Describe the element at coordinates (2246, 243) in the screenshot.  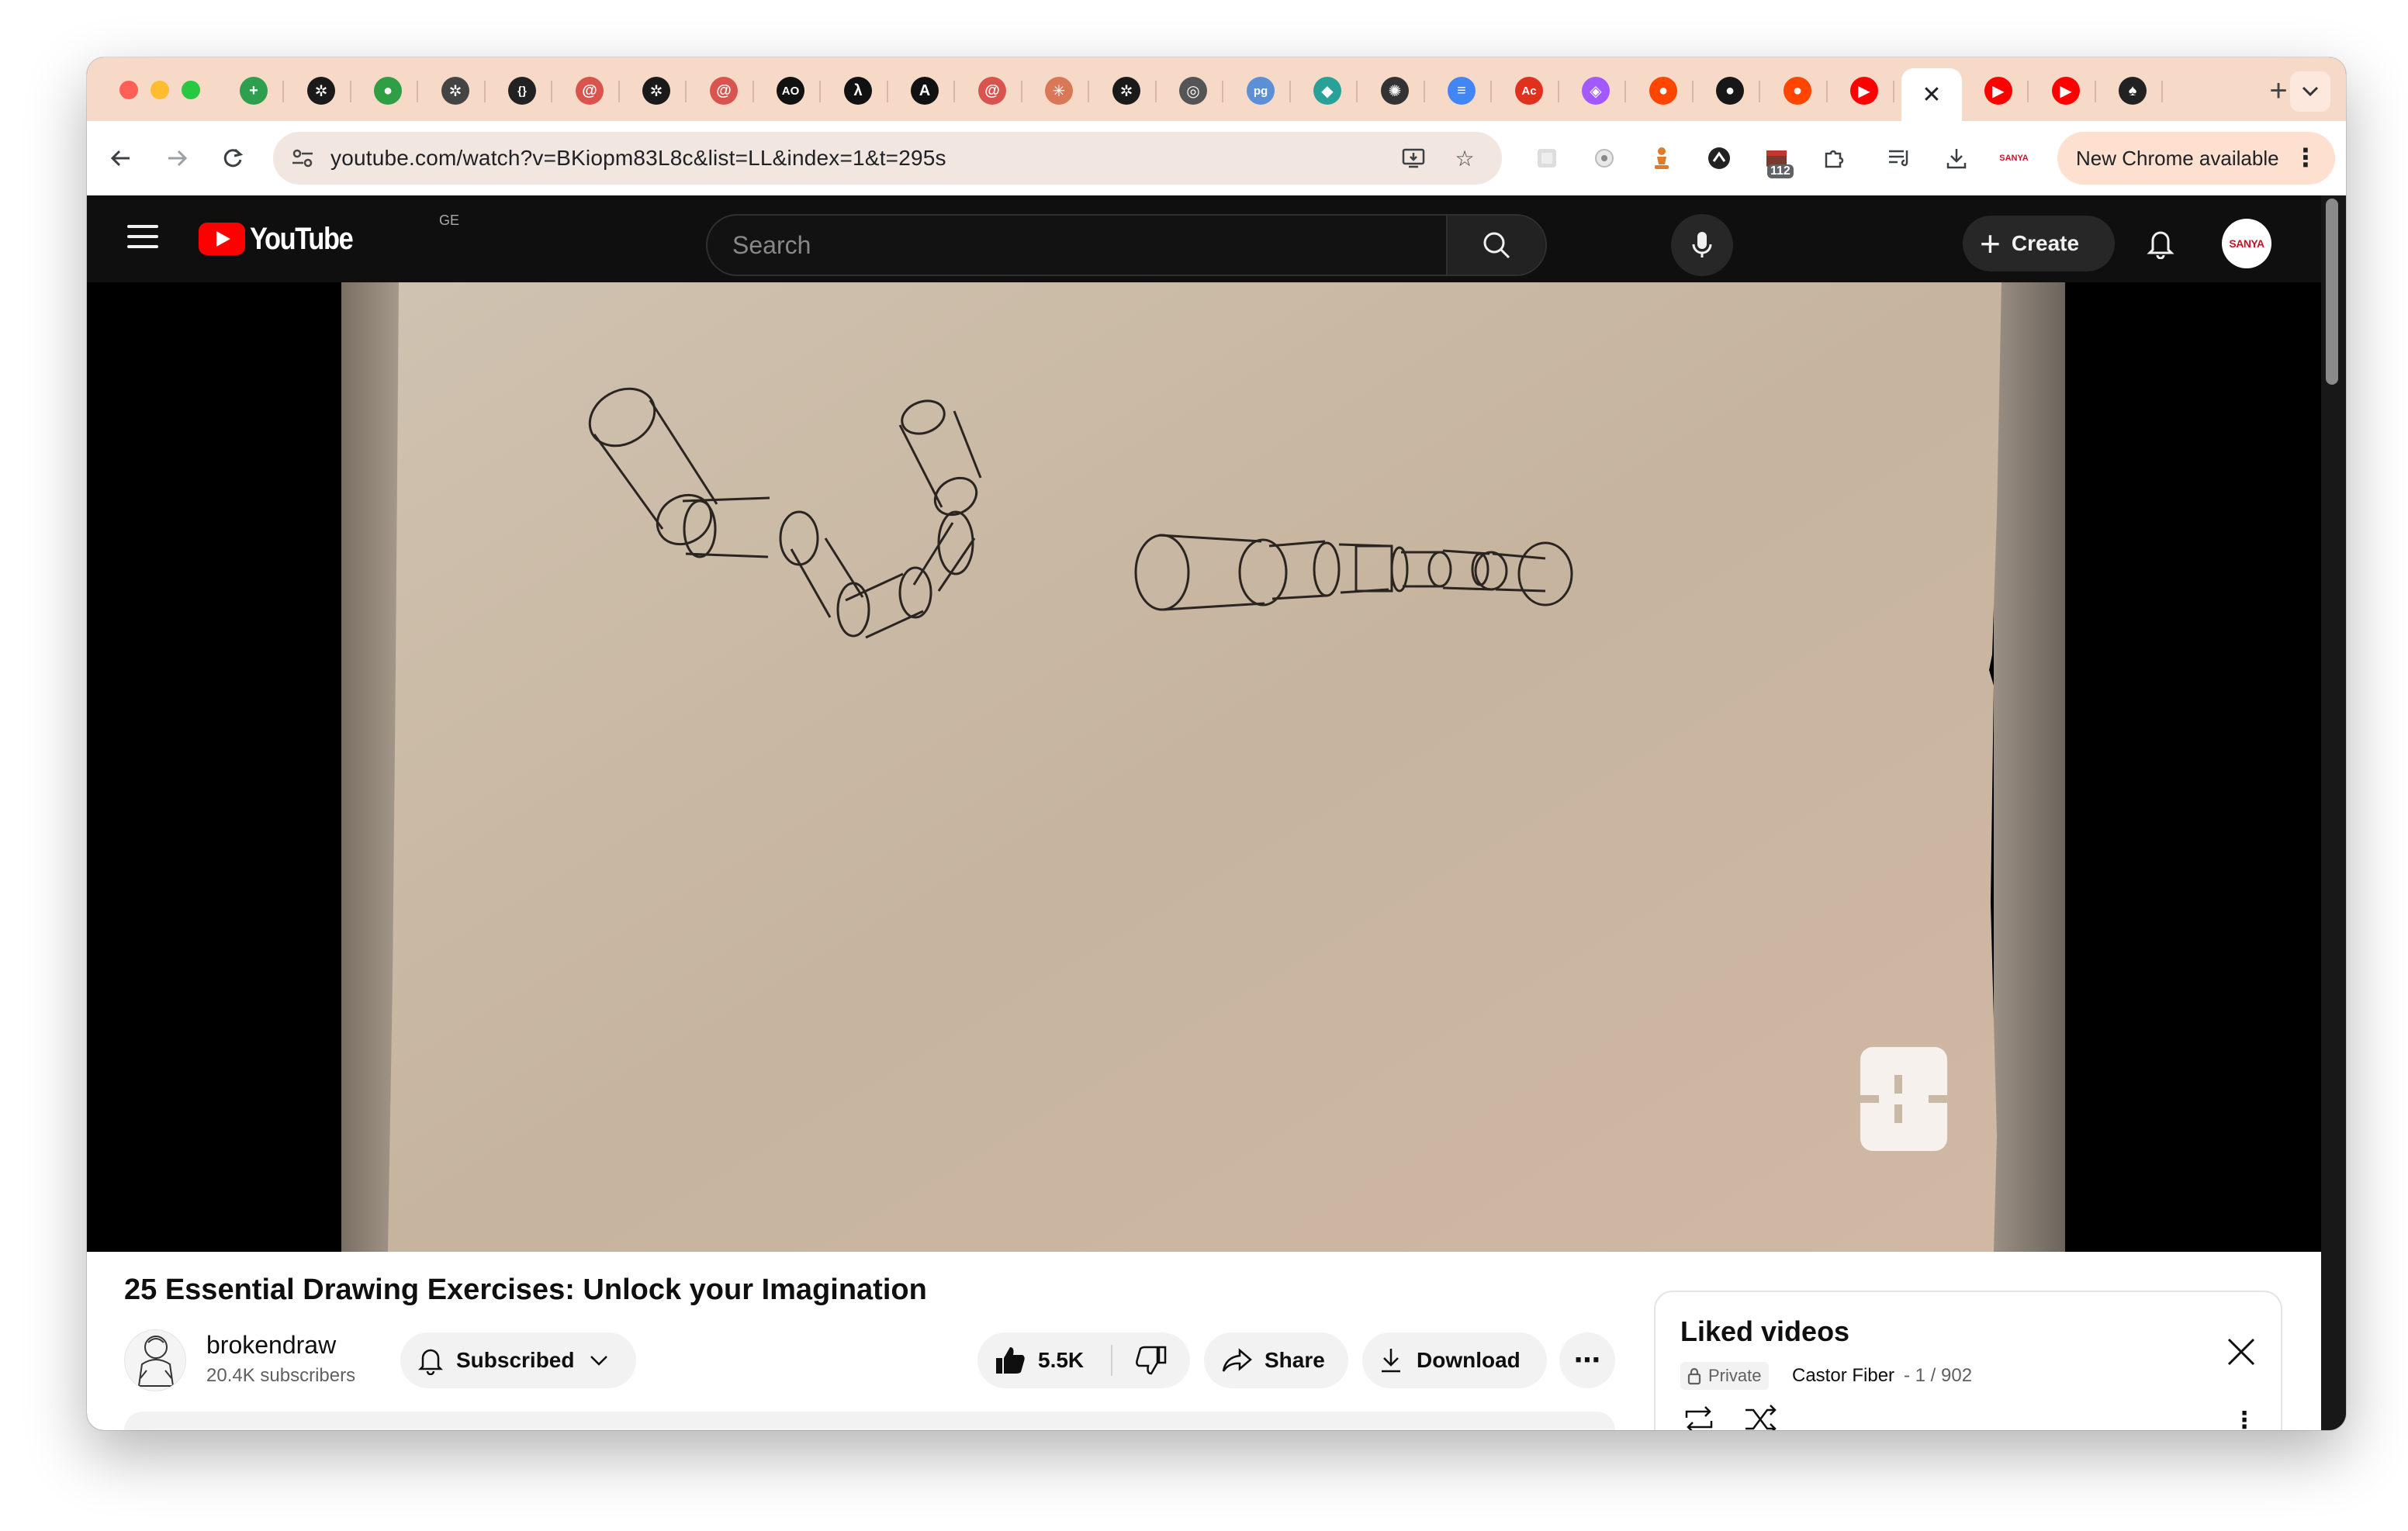
I see `account-avatar: SANYA` at that location.